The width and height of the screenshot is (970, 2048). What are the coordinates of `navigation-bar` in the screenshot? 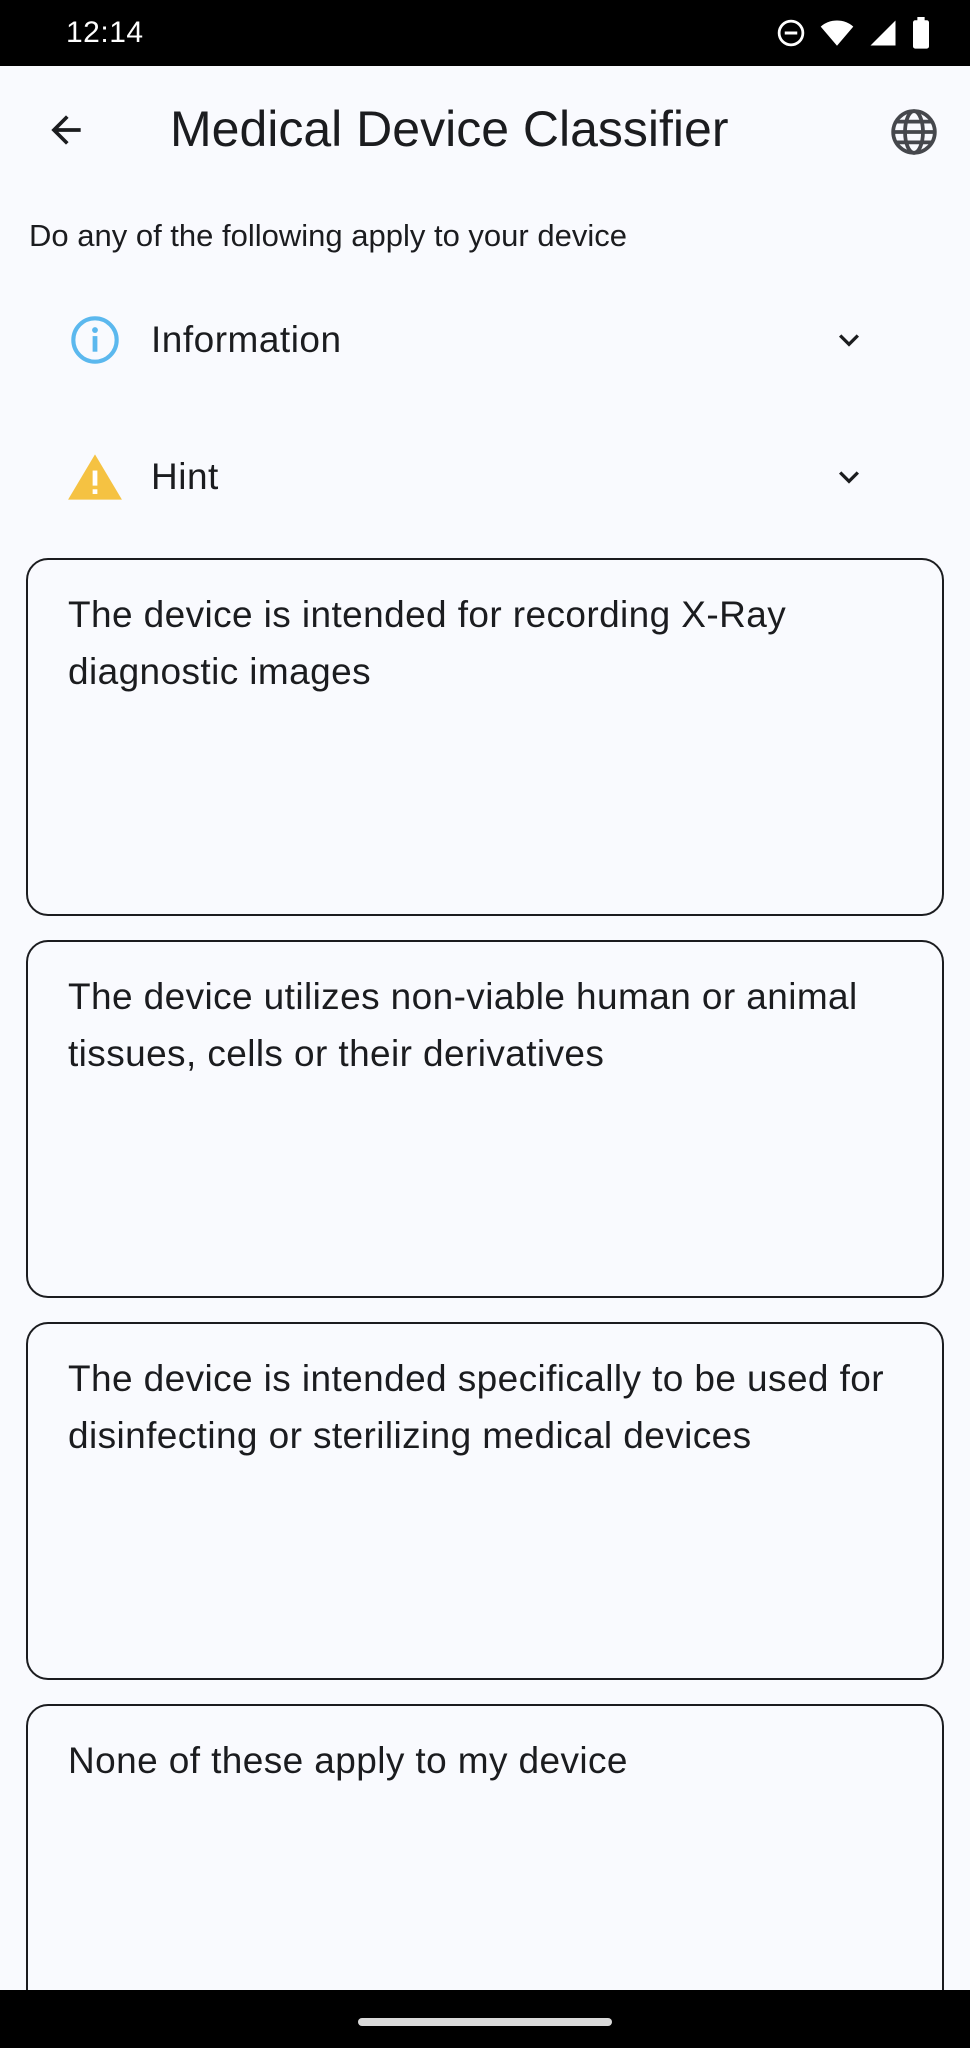 It's located at (485, 2019).